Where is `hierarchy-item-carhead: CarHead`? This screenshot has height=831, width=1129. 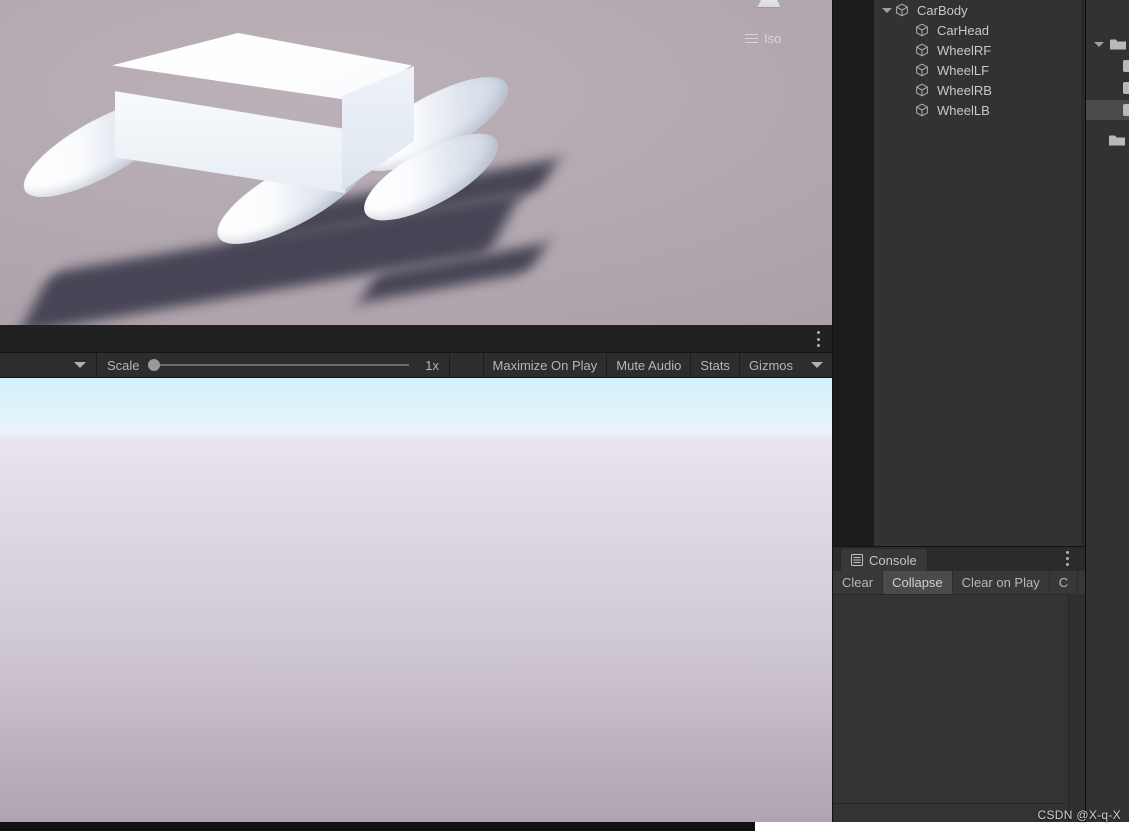 hierarchy-item-carhead: CarHead is located at coordinates (979, 30).